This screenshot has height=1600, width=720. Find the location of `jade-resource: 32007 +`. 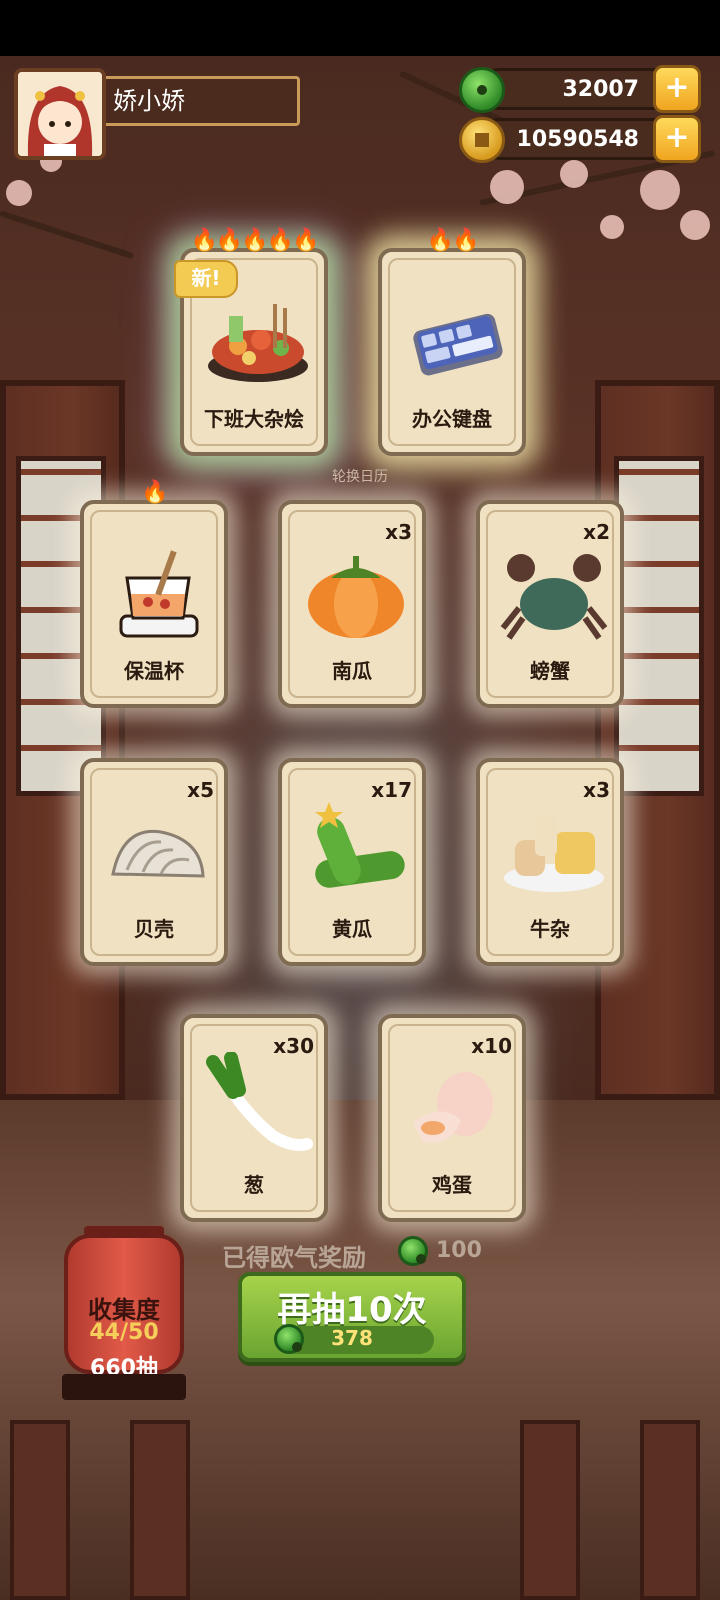

jade-resource: 32007 + is located at coordinates (580, 89).